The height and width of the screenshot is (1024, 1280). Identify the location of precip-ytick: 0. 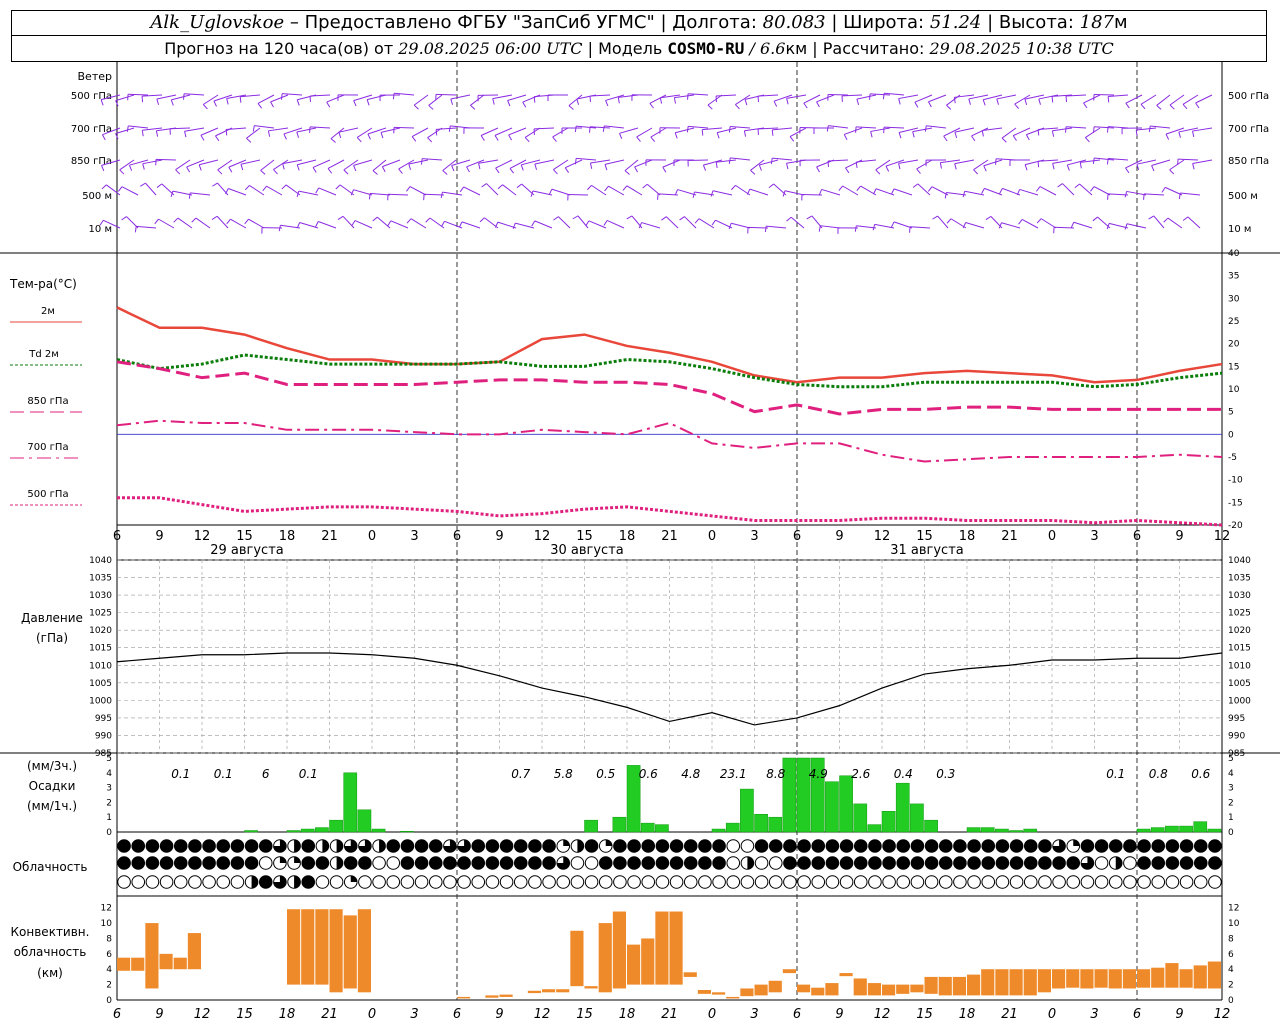
(109, 833).